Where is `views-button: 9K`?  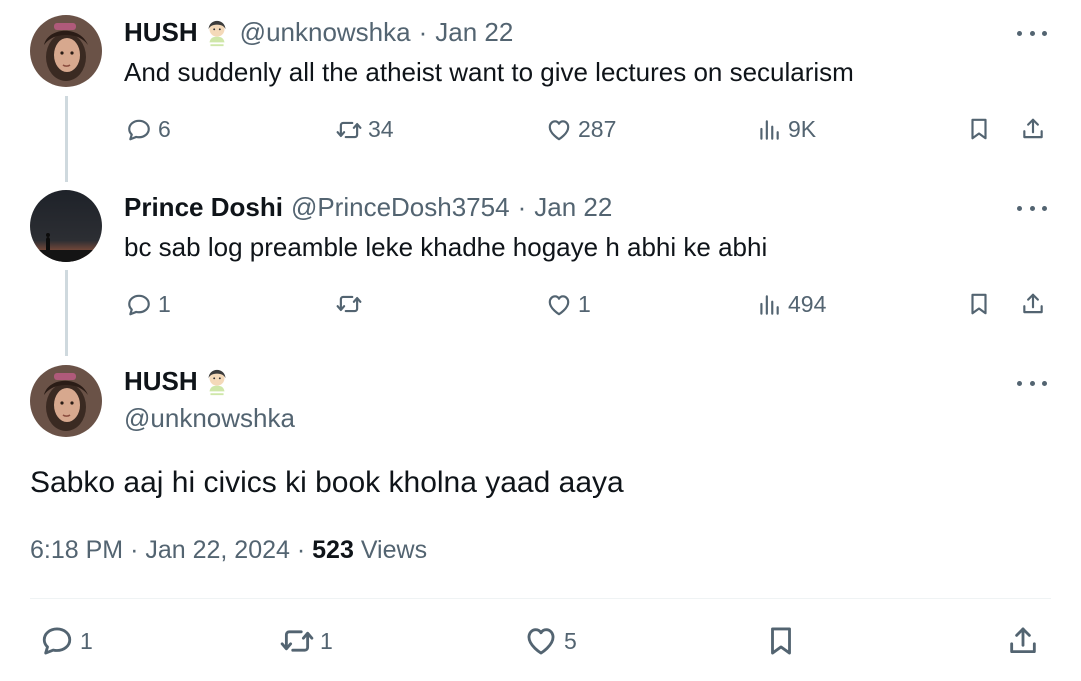 views-button: 9K is located at coordinates (786, 129).